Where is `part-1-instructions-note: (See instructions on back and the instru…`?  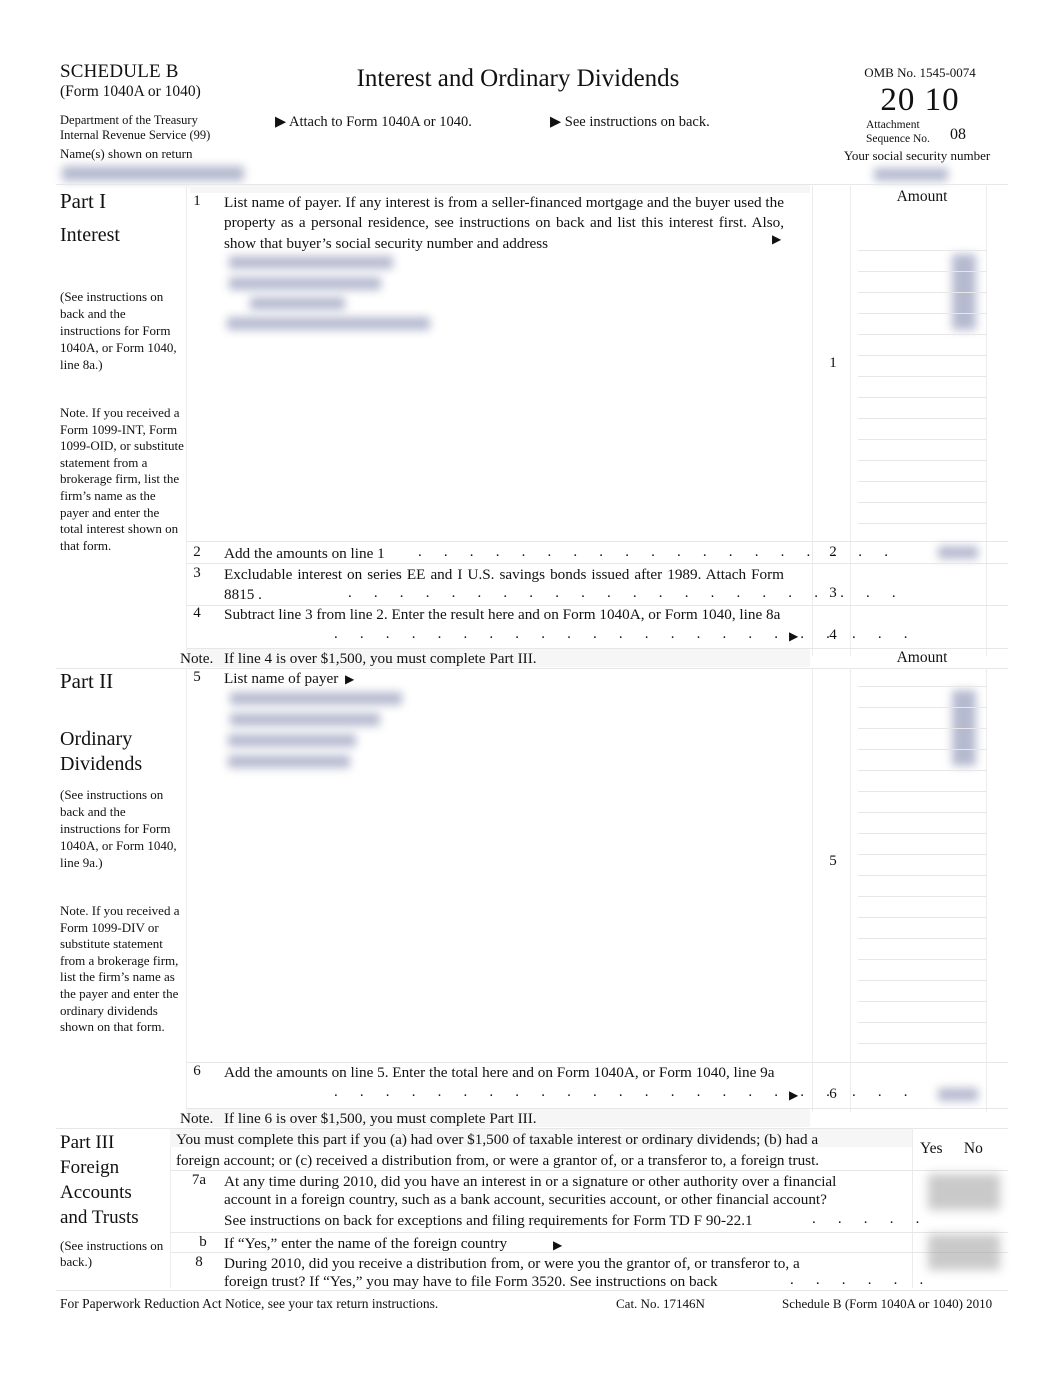 part-1-instructions-note: (See instructions on back and the instru… is located at coordinates (118, 330).